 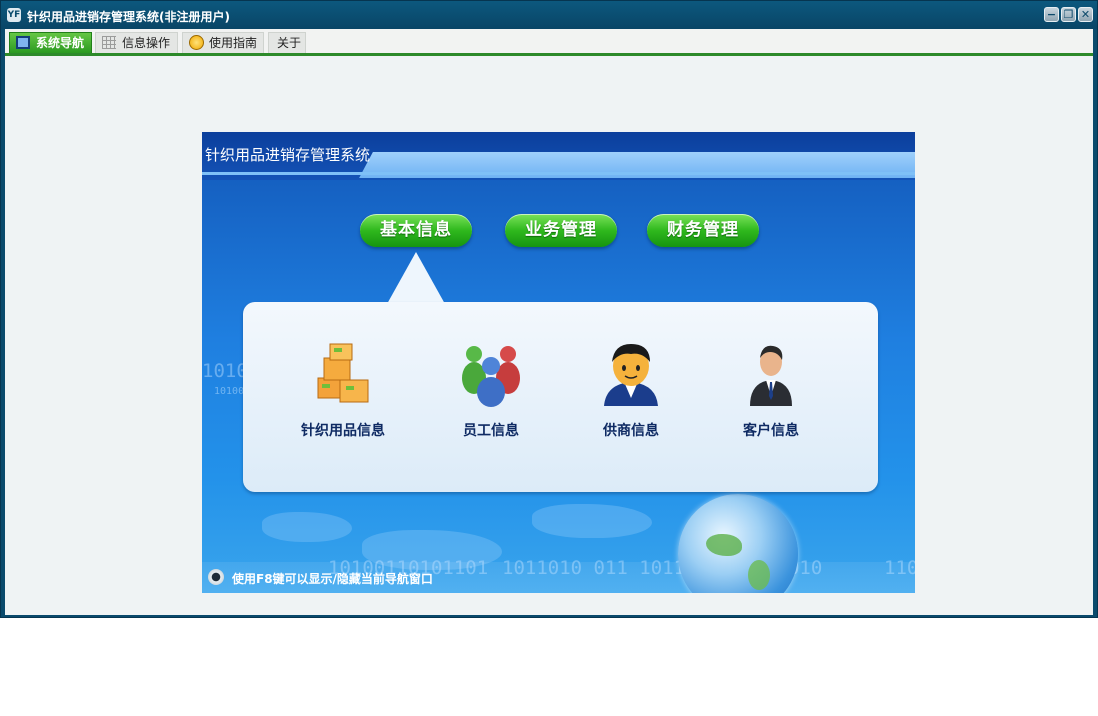 I want to click on tab-user-guide: 使用指南, so click(x=223, y=42).